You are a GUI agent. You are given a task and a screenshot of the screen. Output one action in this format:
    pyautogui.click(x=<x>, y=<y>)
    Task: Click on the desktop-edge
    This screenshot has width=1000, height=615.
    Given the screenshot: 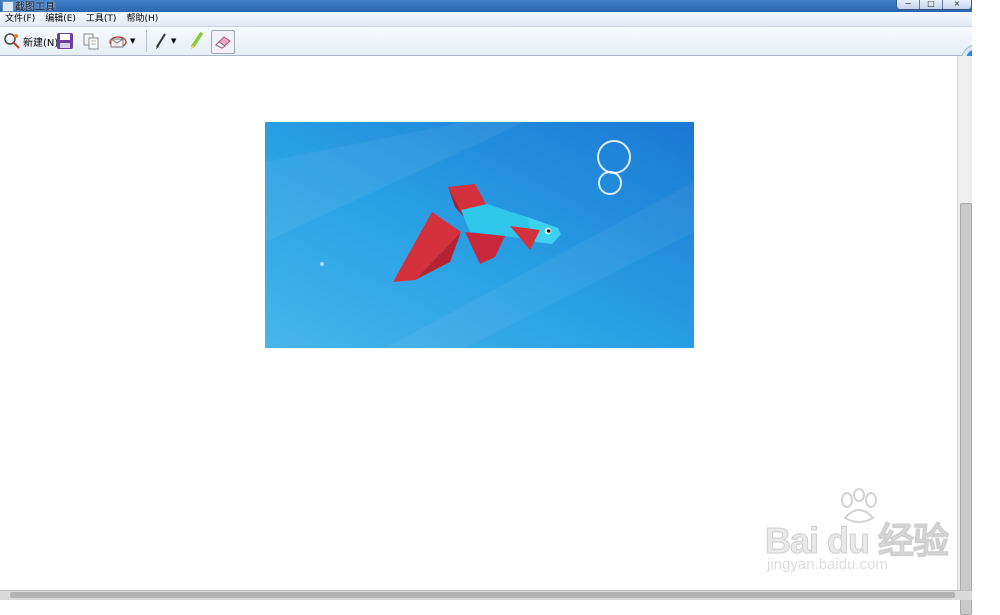 What is the action you would take?
    pyautogui.click(x=986, y=299)
    